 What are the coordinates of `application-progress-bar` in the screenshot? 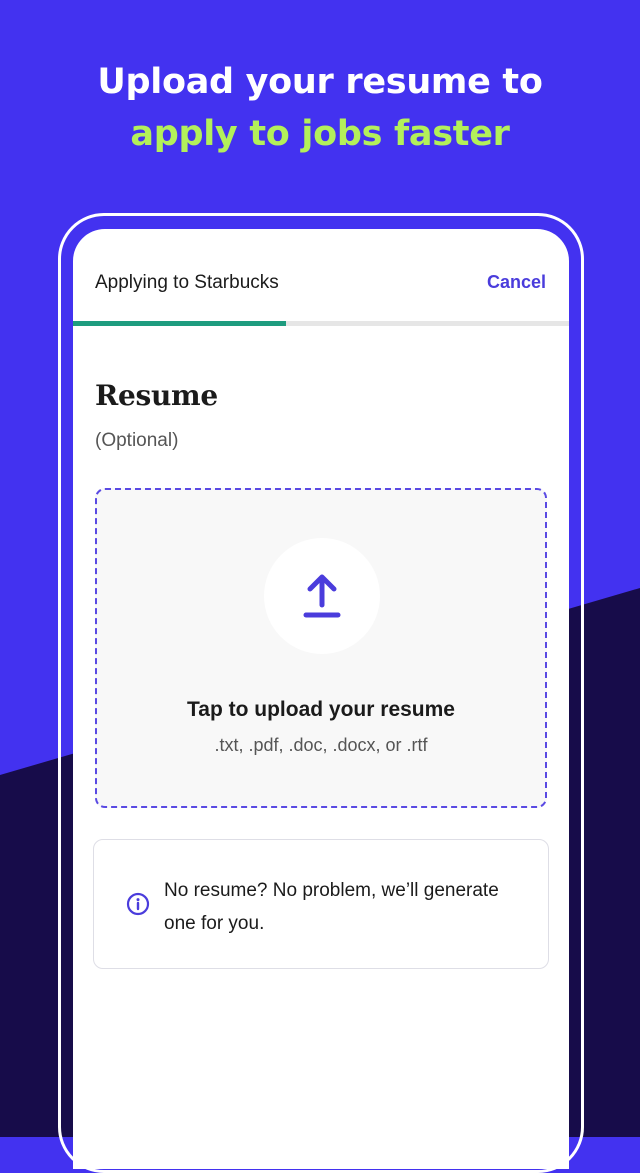 It's located at (321, 323).